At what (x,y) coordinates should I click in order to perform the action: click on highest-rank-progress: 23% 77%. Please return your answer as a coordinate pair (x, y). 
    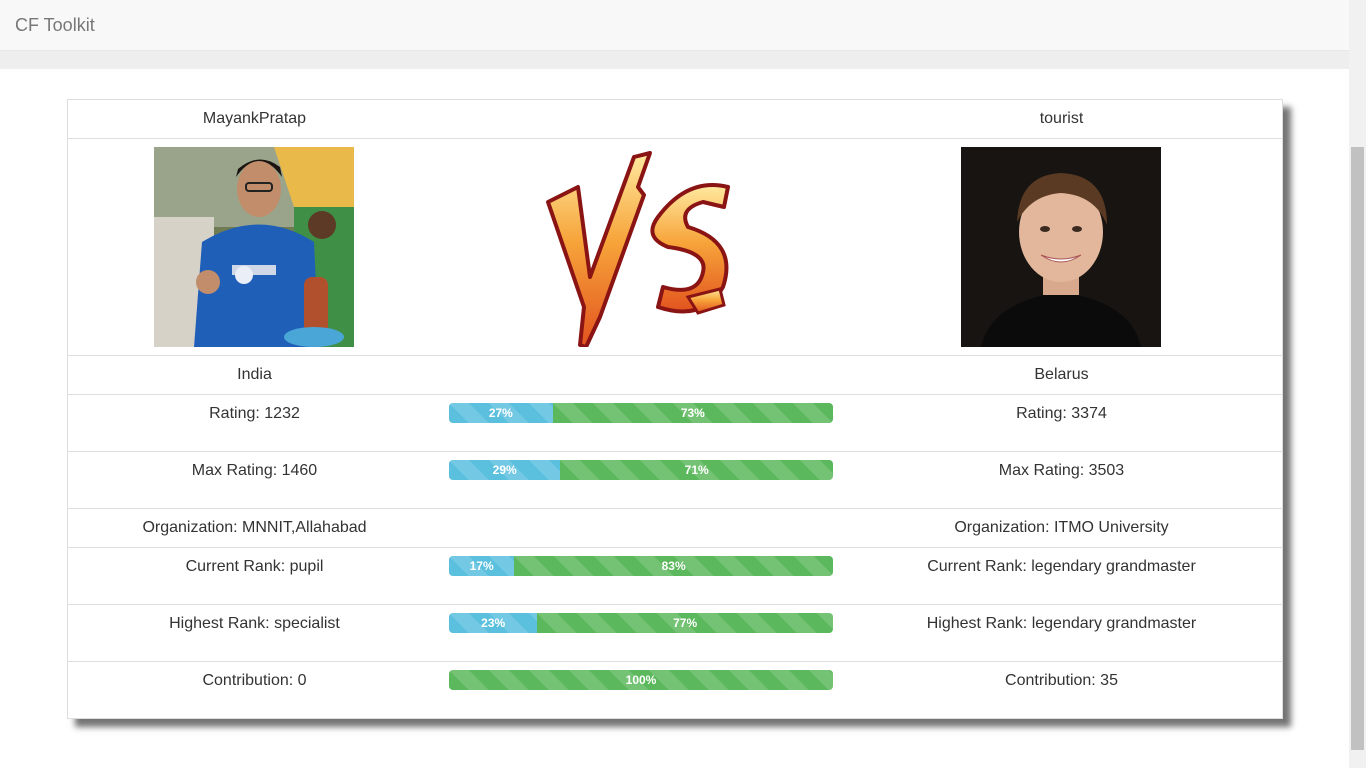
    Looking at the image, I should click on (641, 623).